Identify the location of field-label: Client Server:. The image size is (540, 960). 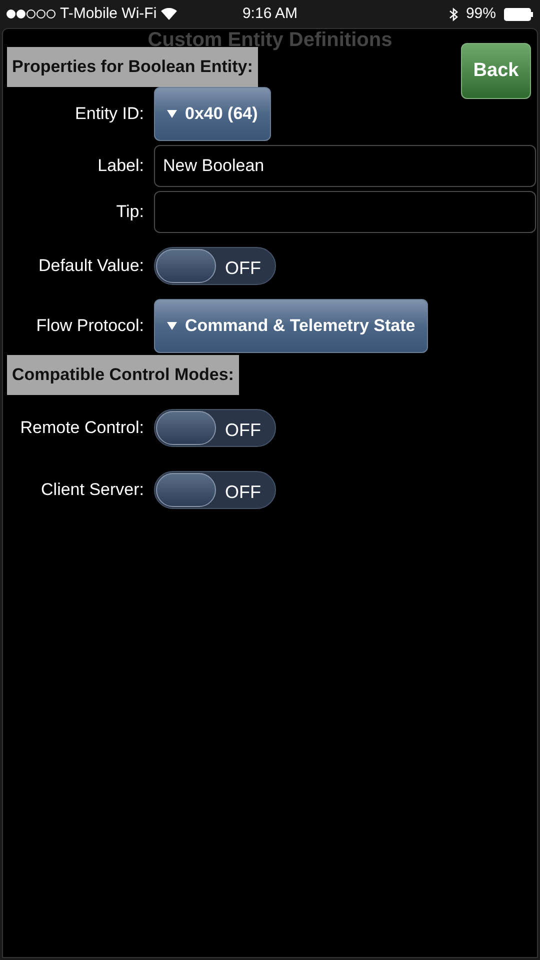
(92, 489).